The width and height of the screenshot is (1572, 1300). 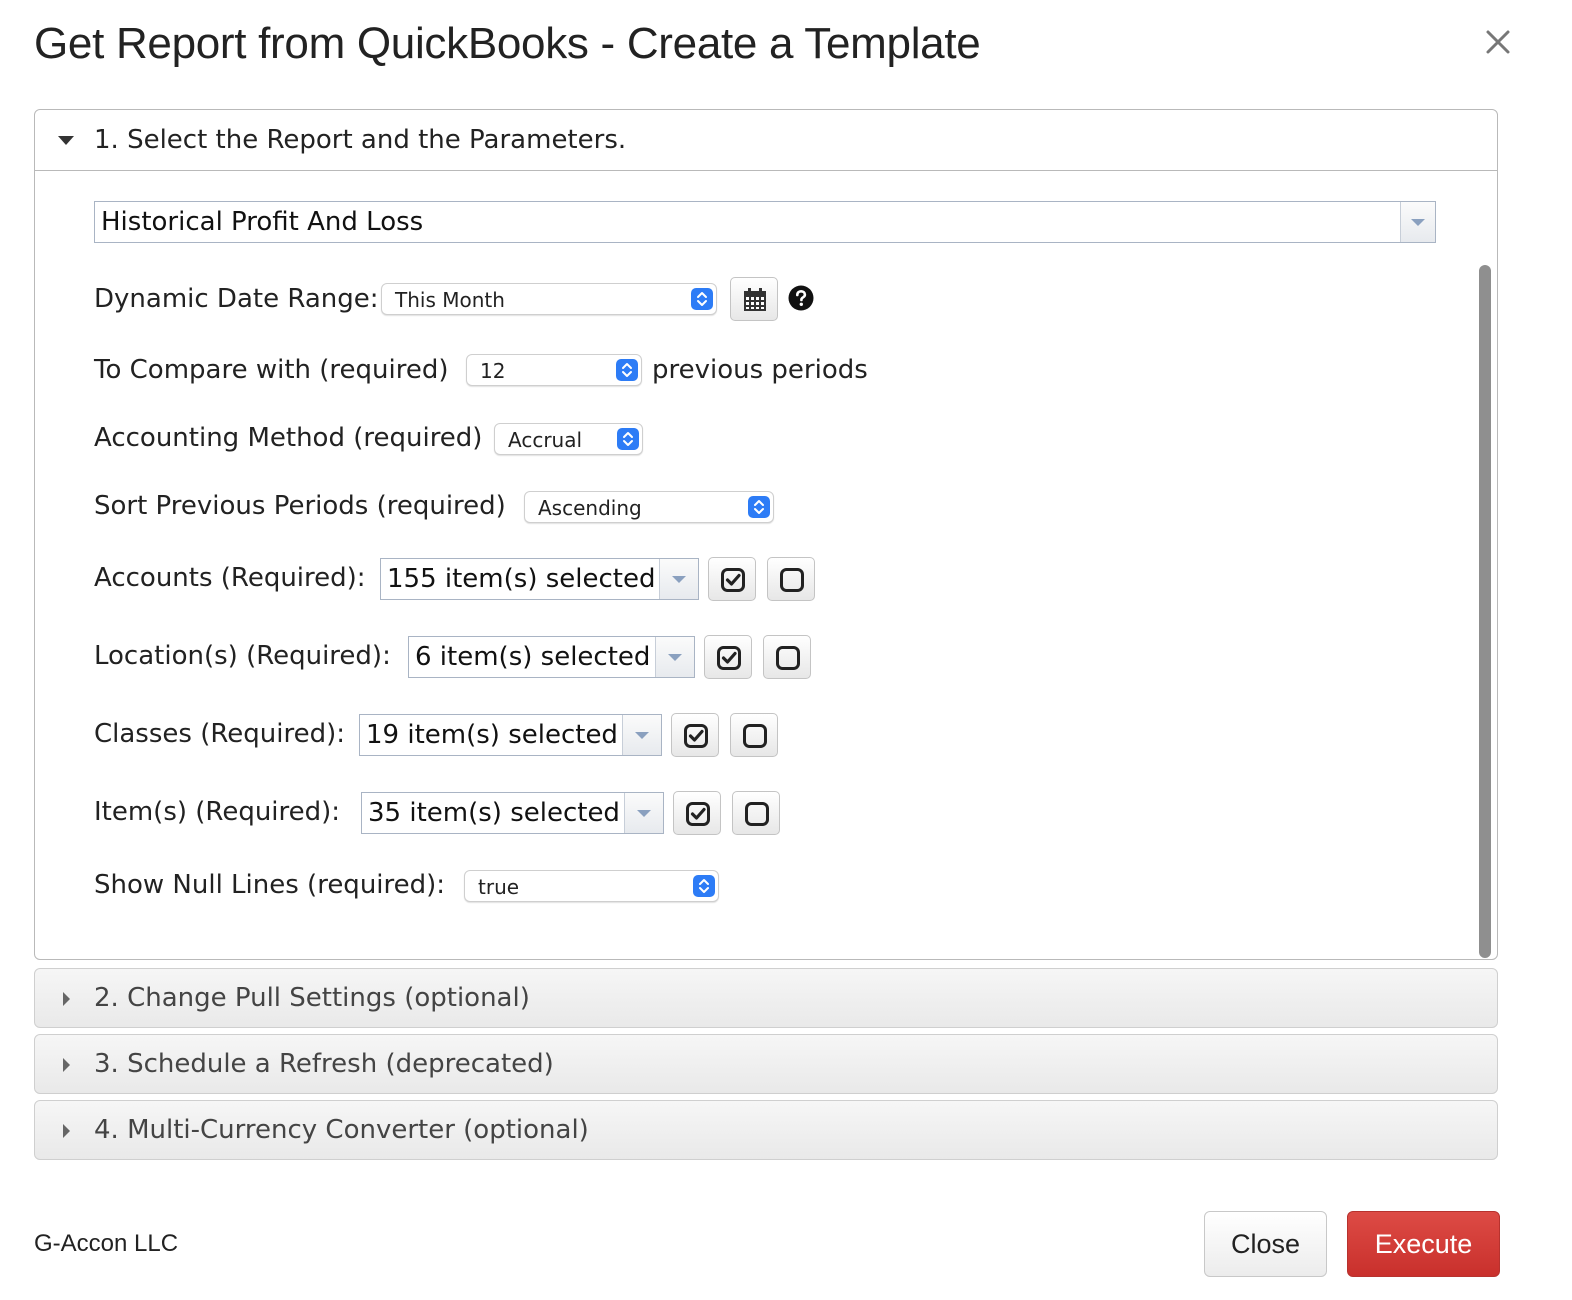 I want to click on items-select-all-button, so click(x=697, y=813).